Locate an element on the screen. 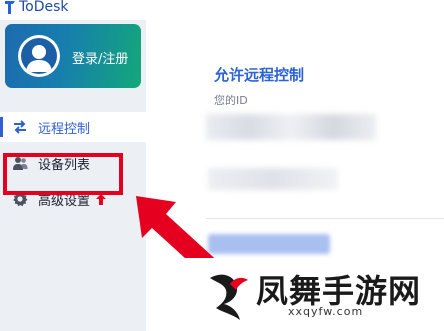  swap-arrows-icon is located at coordinates (20, 127).